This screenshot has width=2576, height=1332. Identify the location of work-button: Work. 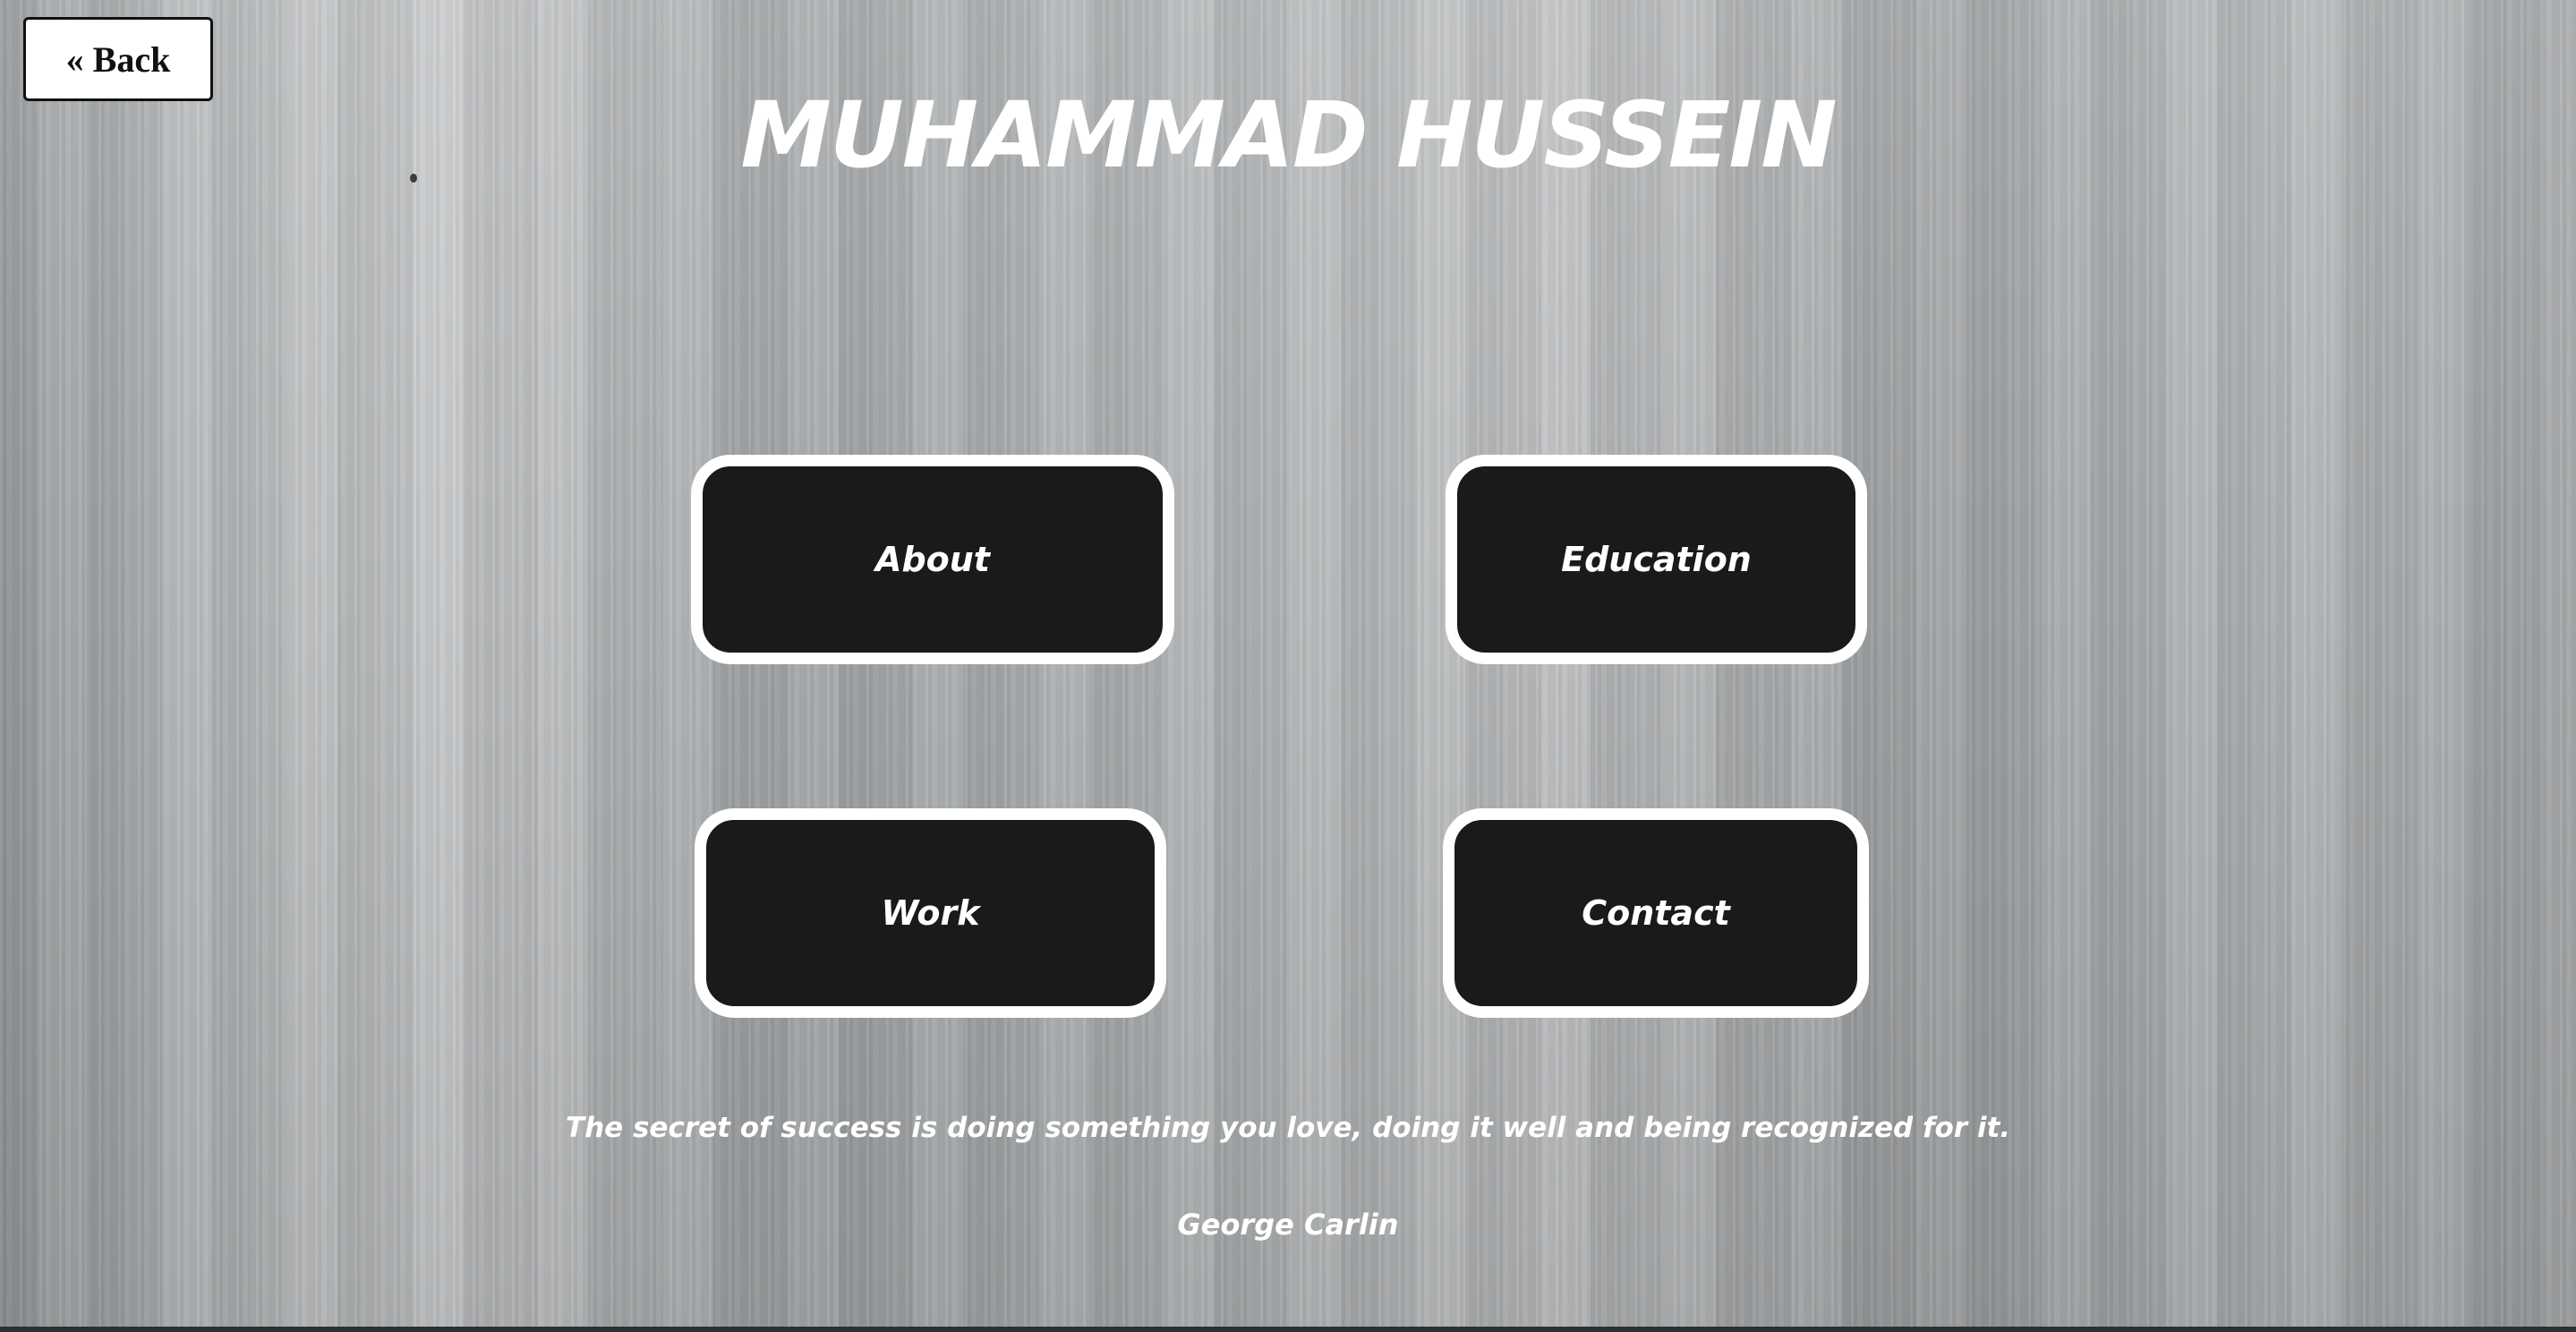
(930, 913).